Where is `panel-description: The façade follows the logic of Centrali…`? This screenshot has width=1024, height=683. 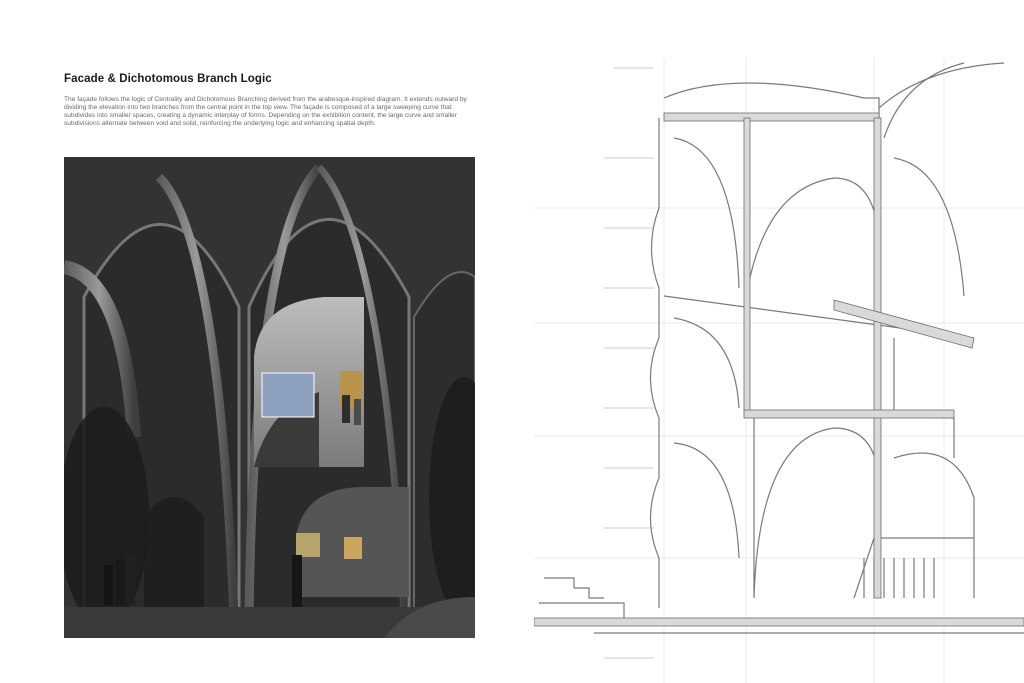 panel-description: The façade follows the logic of Centrali… is located at coordinates (265, 111).